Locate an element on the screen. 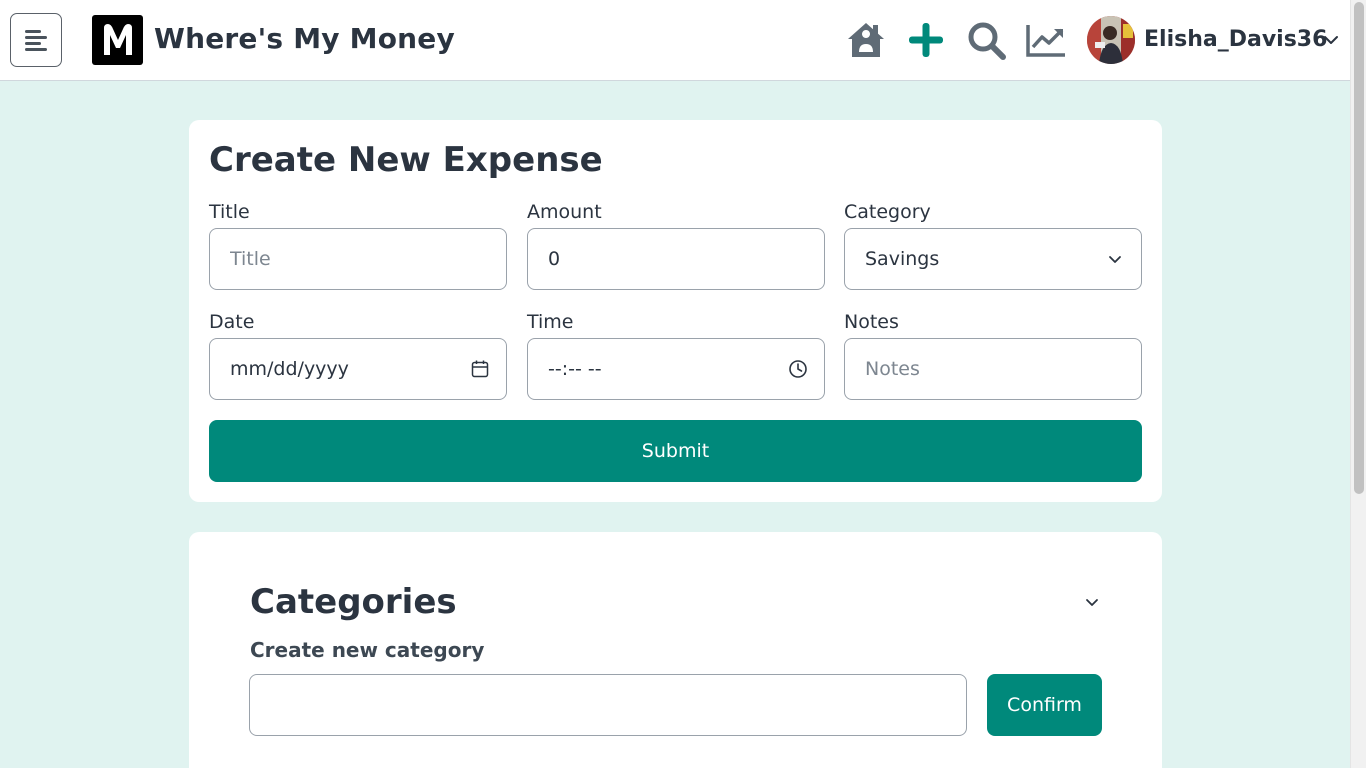 The width and height of the screenshot is (1366, 768). avatar-image is located at coordinates (1111, 40).